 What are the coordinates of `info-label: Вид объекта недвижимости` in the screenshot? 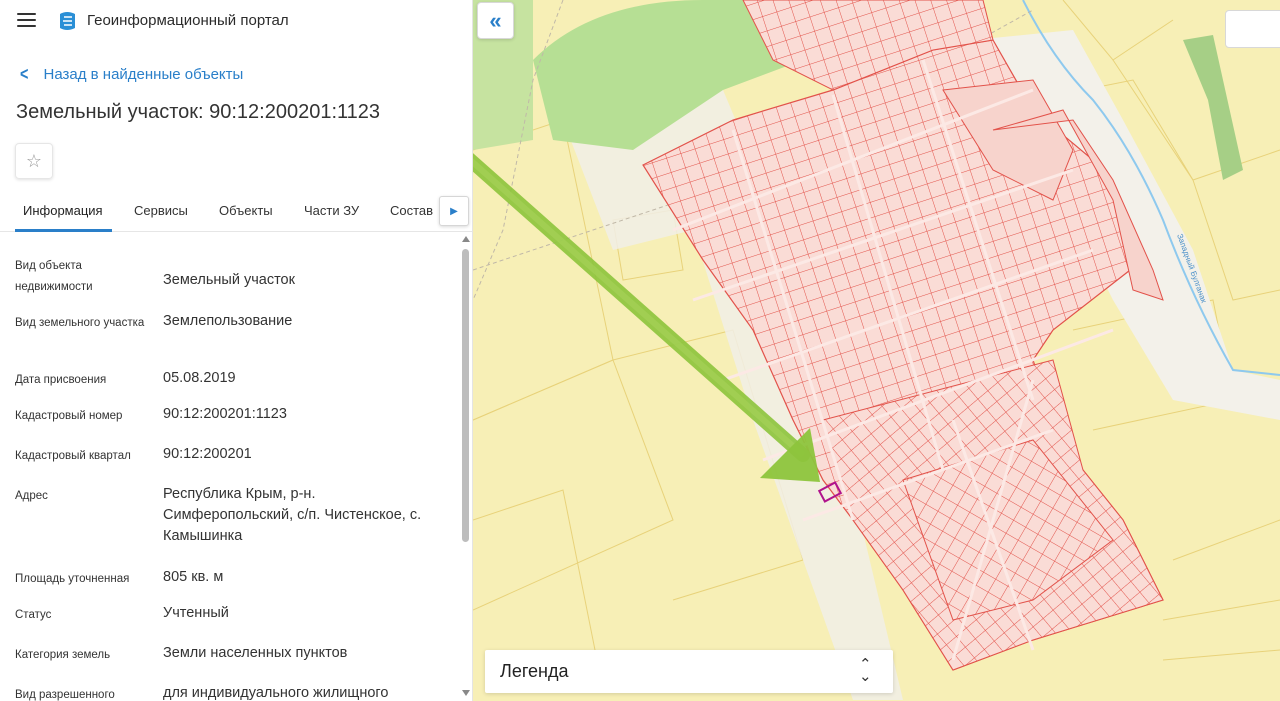 It's located at (54, 276).